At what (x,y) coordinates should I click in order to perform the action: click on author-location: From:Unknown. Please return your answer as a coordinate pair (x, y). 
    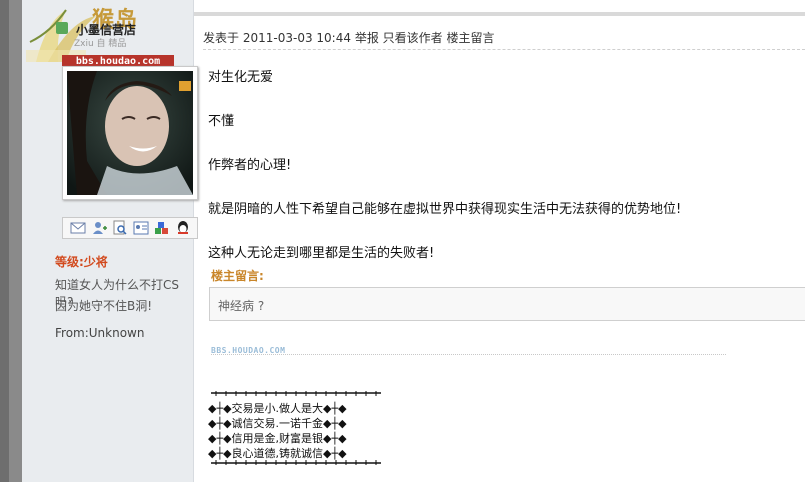
    Looking at the image, I should click on (100, 333).